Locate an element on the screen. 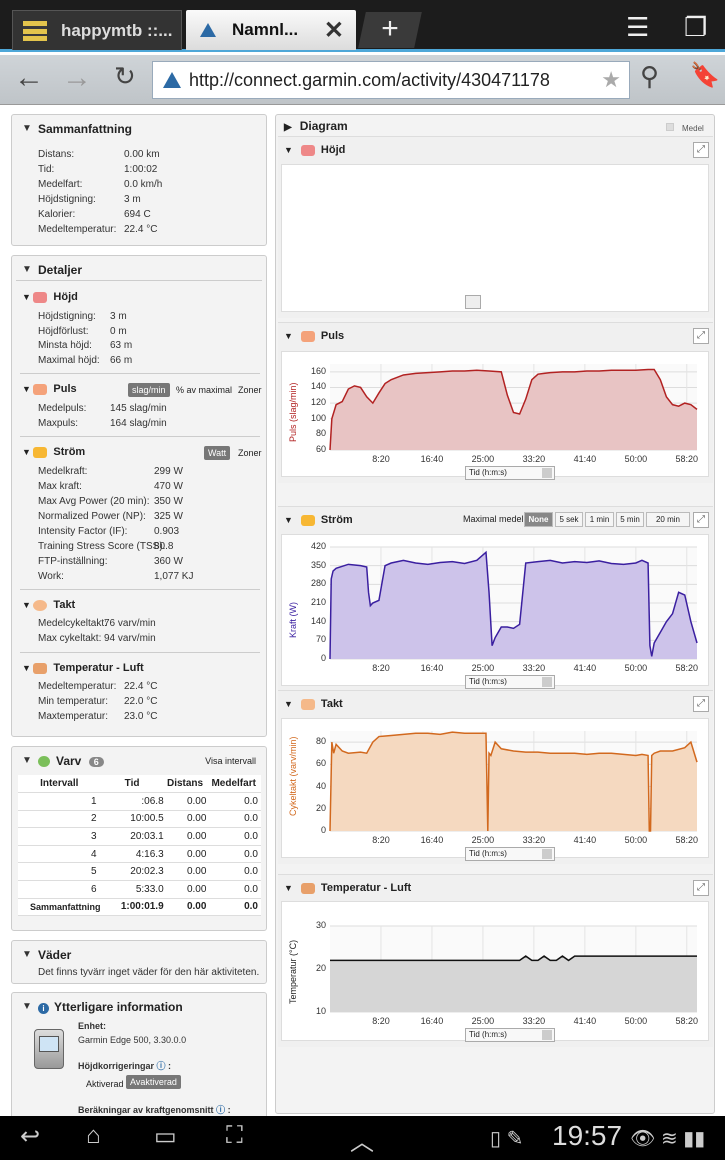  table-row: 6 5:33.0 0.00 0.0 is located at coordinates (139, 889).